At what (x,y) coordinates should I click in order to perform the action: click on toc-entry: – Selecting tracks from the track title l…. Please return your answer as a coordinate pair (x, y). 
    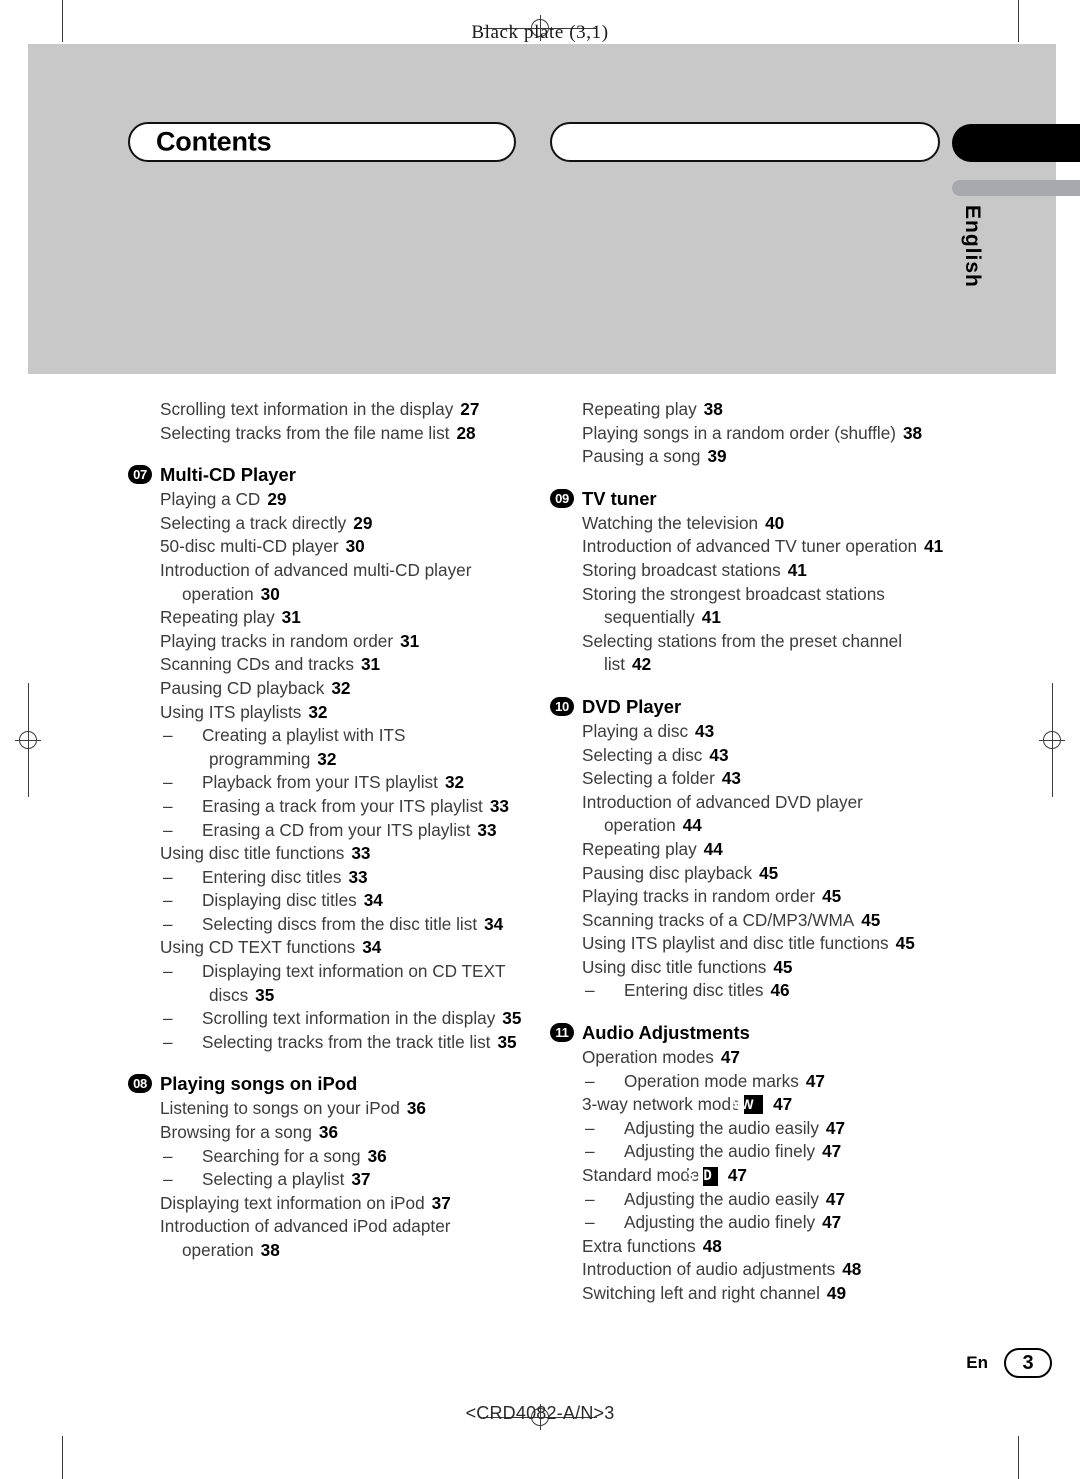
    Looking at the image, I should click on (328, 1043).